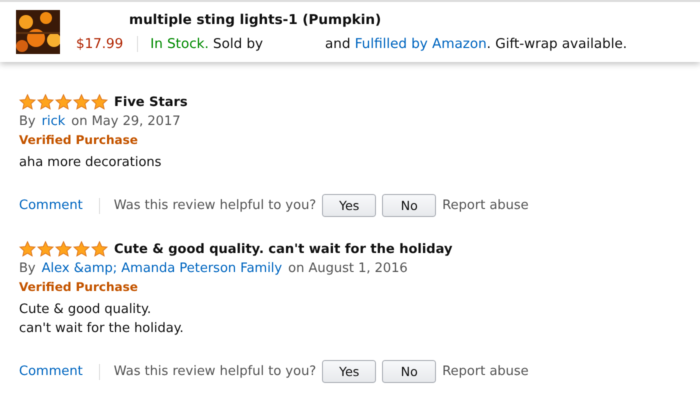 The height and width of the screenshot is (420, 700). Describe the element at coordinates (283, 249) in the screenshot. I see `review-title: Cute & good quality. can't wait for the holiday` at that location.